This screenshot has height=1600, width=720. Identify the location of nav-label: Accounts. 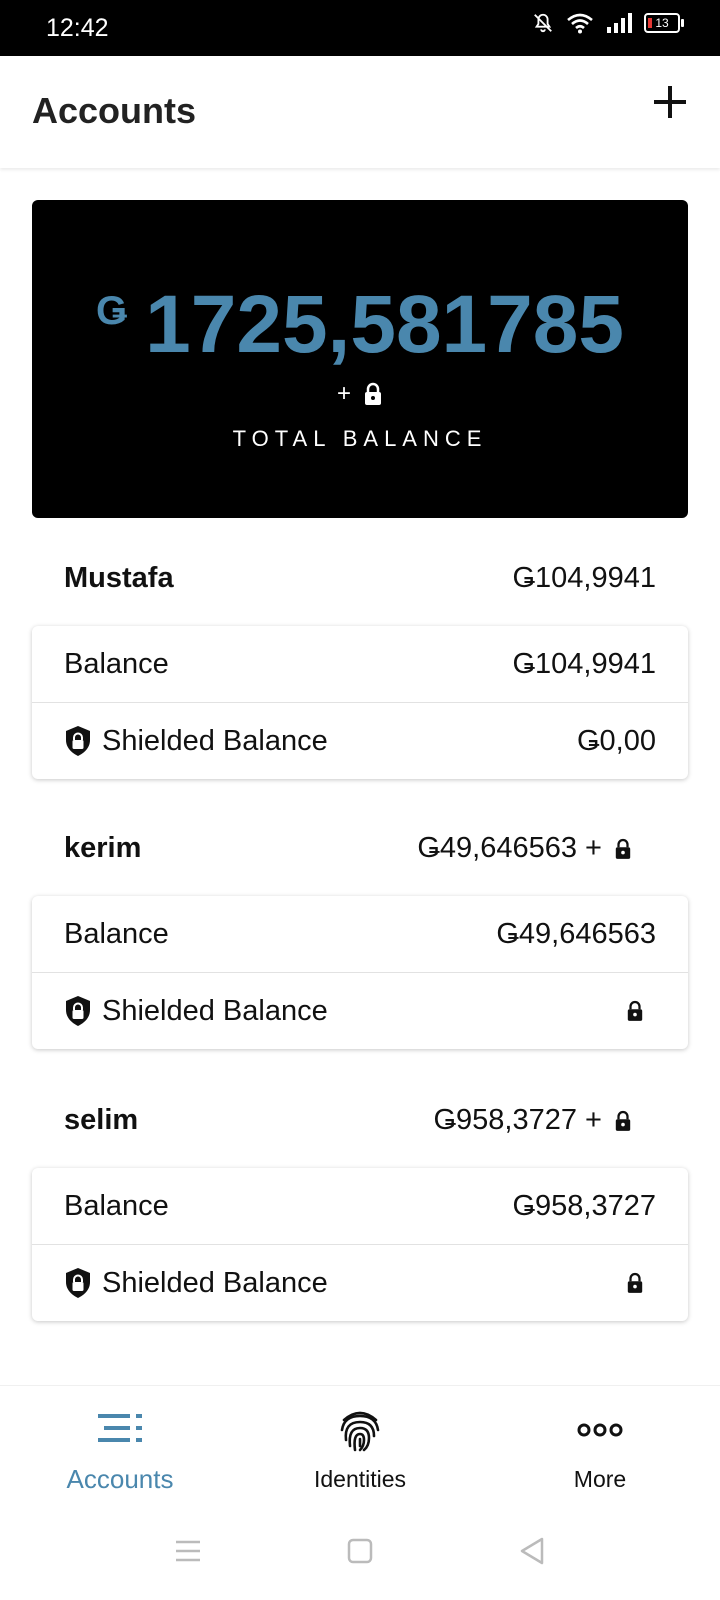
(120, 1479).